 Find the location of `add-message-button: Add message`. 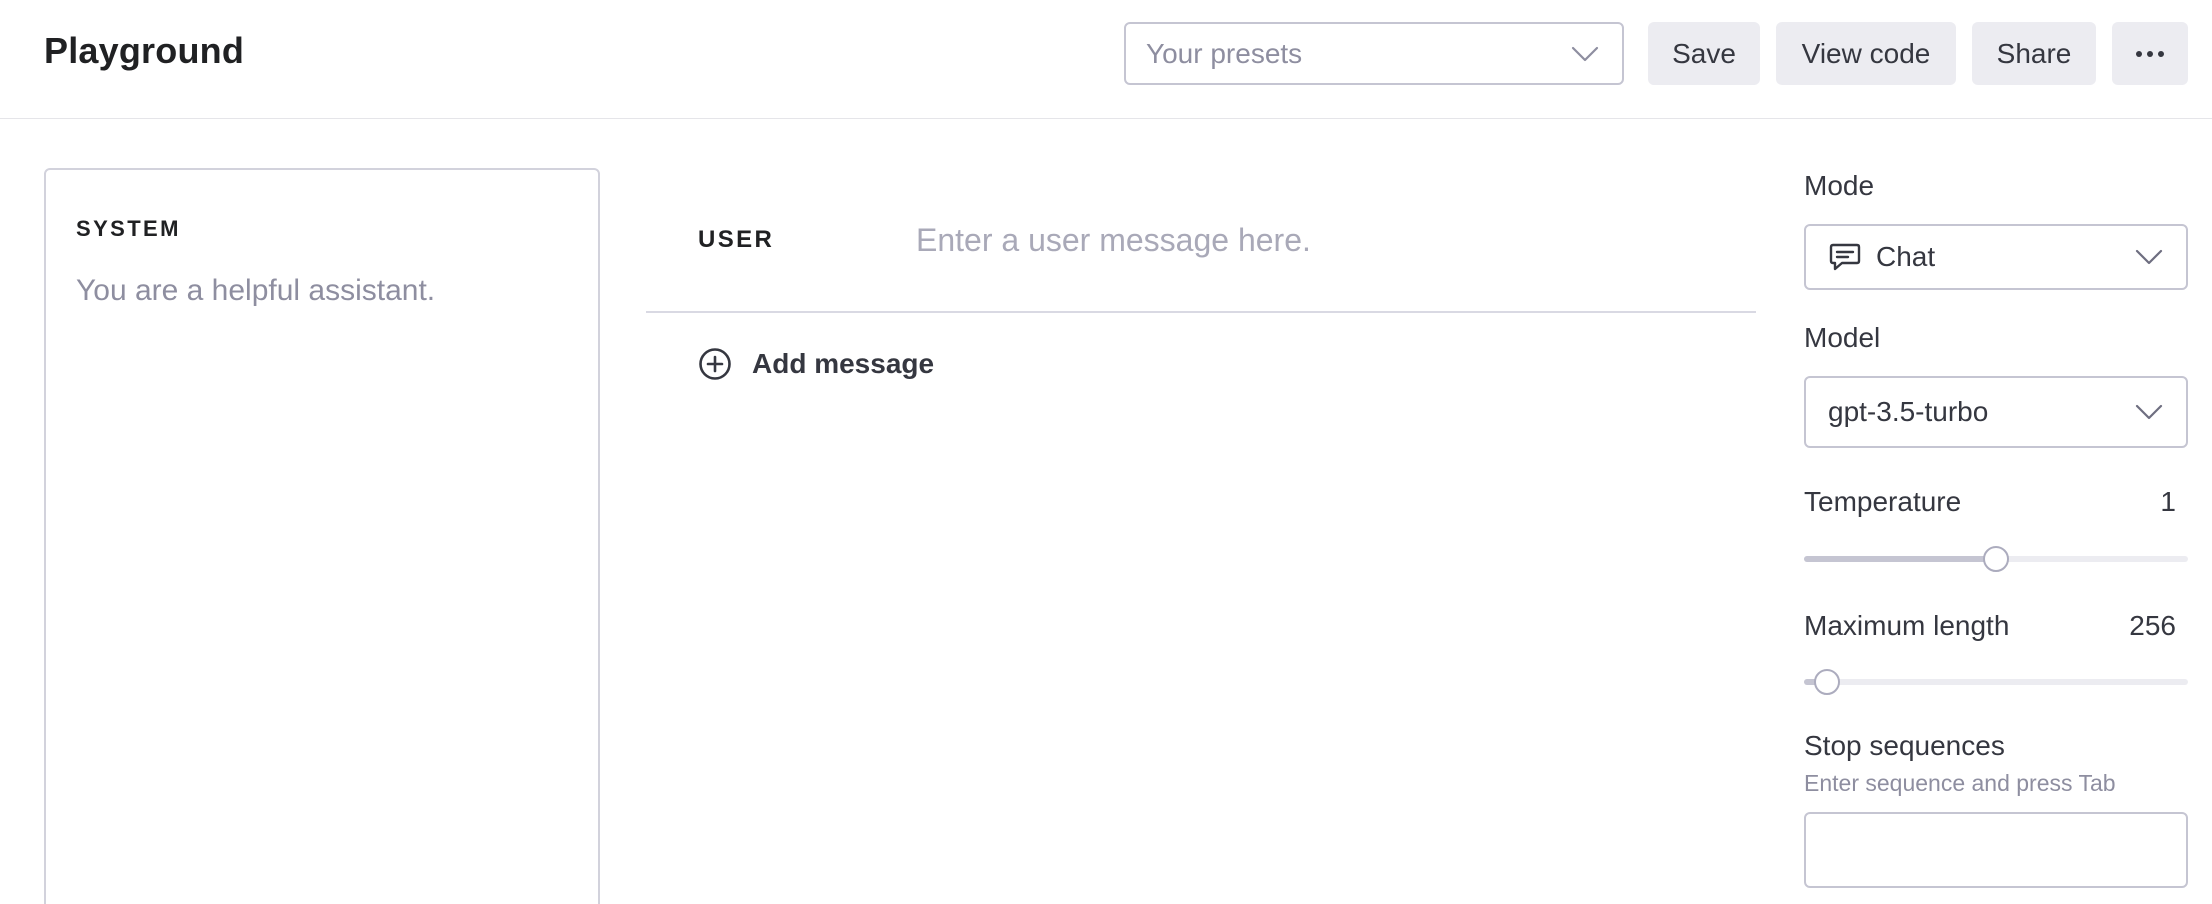

add-message-button: Add message is located at coordinates (816, 364).